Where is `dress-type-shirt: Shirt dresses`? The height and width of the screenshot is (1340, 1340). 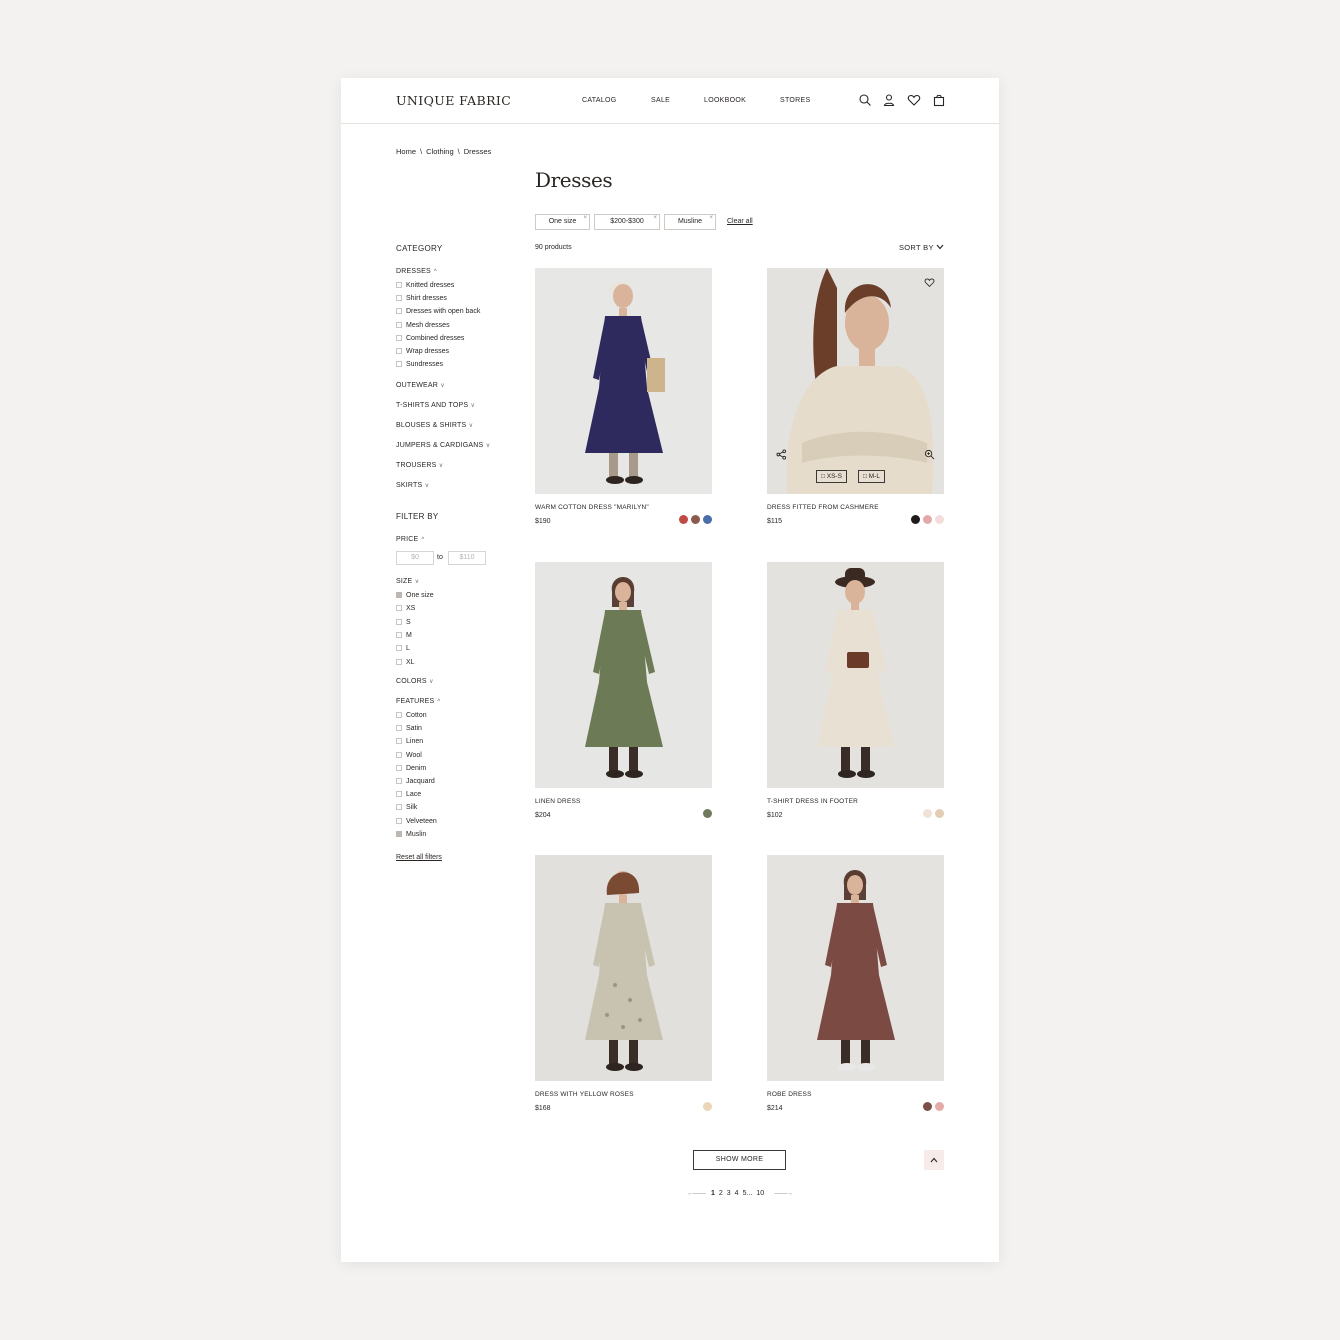
dress-type-shirt: Shirt dresses is located at coordinates (421, 299).